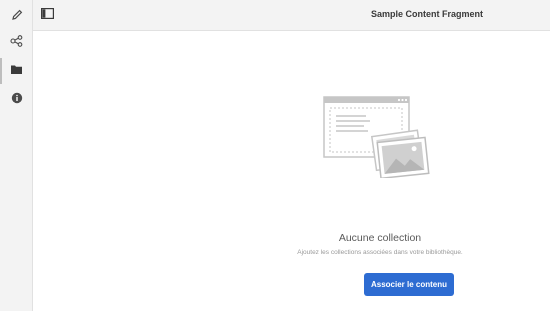  I want to click on panel-toggle-icon, so click(47, 15).